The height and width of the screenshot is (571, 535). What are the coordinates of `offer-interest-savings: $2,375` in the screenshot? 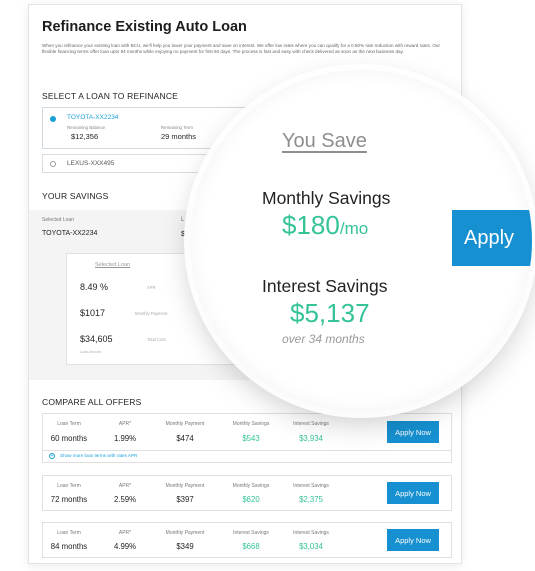 It's located at (311, 499).